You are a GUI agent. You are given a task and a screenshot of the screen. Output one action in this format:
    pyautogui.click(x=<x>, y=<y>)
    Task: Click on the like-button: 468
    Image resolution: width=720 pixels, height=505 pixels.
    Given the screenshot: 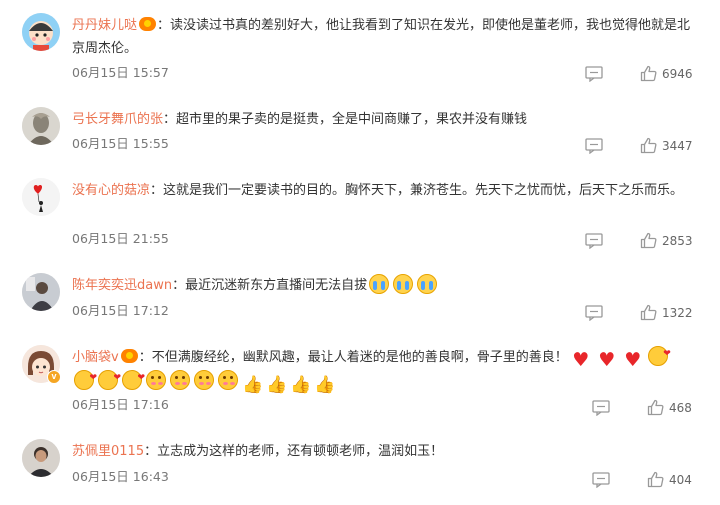 What is the action you would take?
    pyautogui.click(x=679, y=408)
    